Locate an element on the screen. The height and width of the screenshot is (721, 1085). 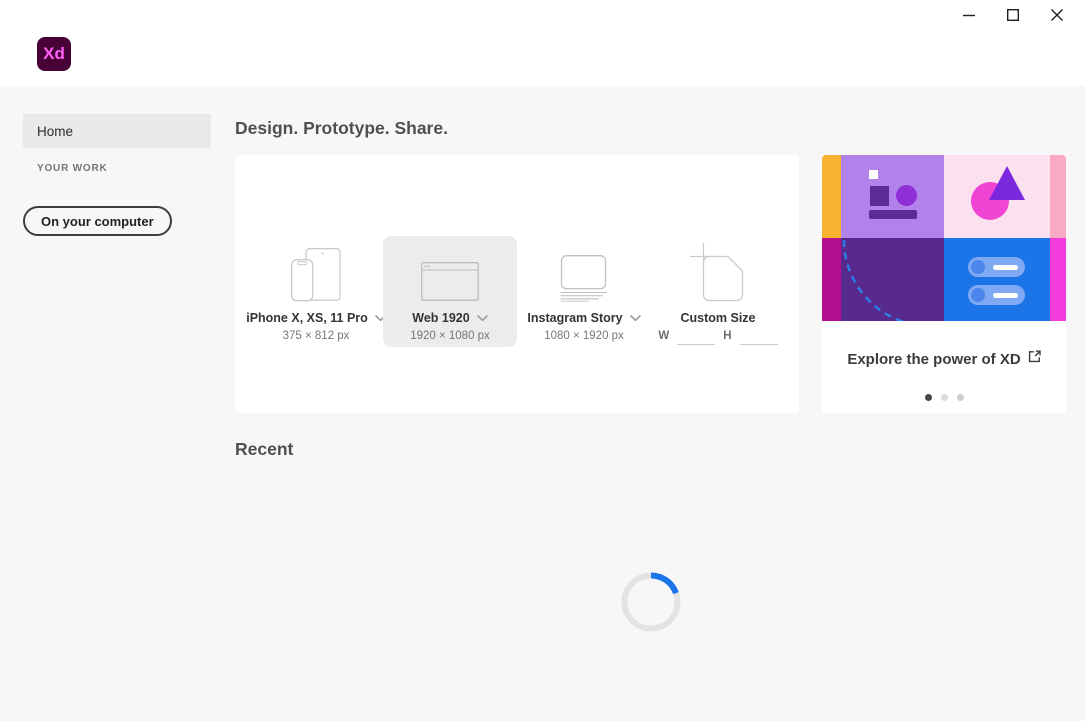
adobe-xd-logo: Xd is located at coordinates (54, 54).